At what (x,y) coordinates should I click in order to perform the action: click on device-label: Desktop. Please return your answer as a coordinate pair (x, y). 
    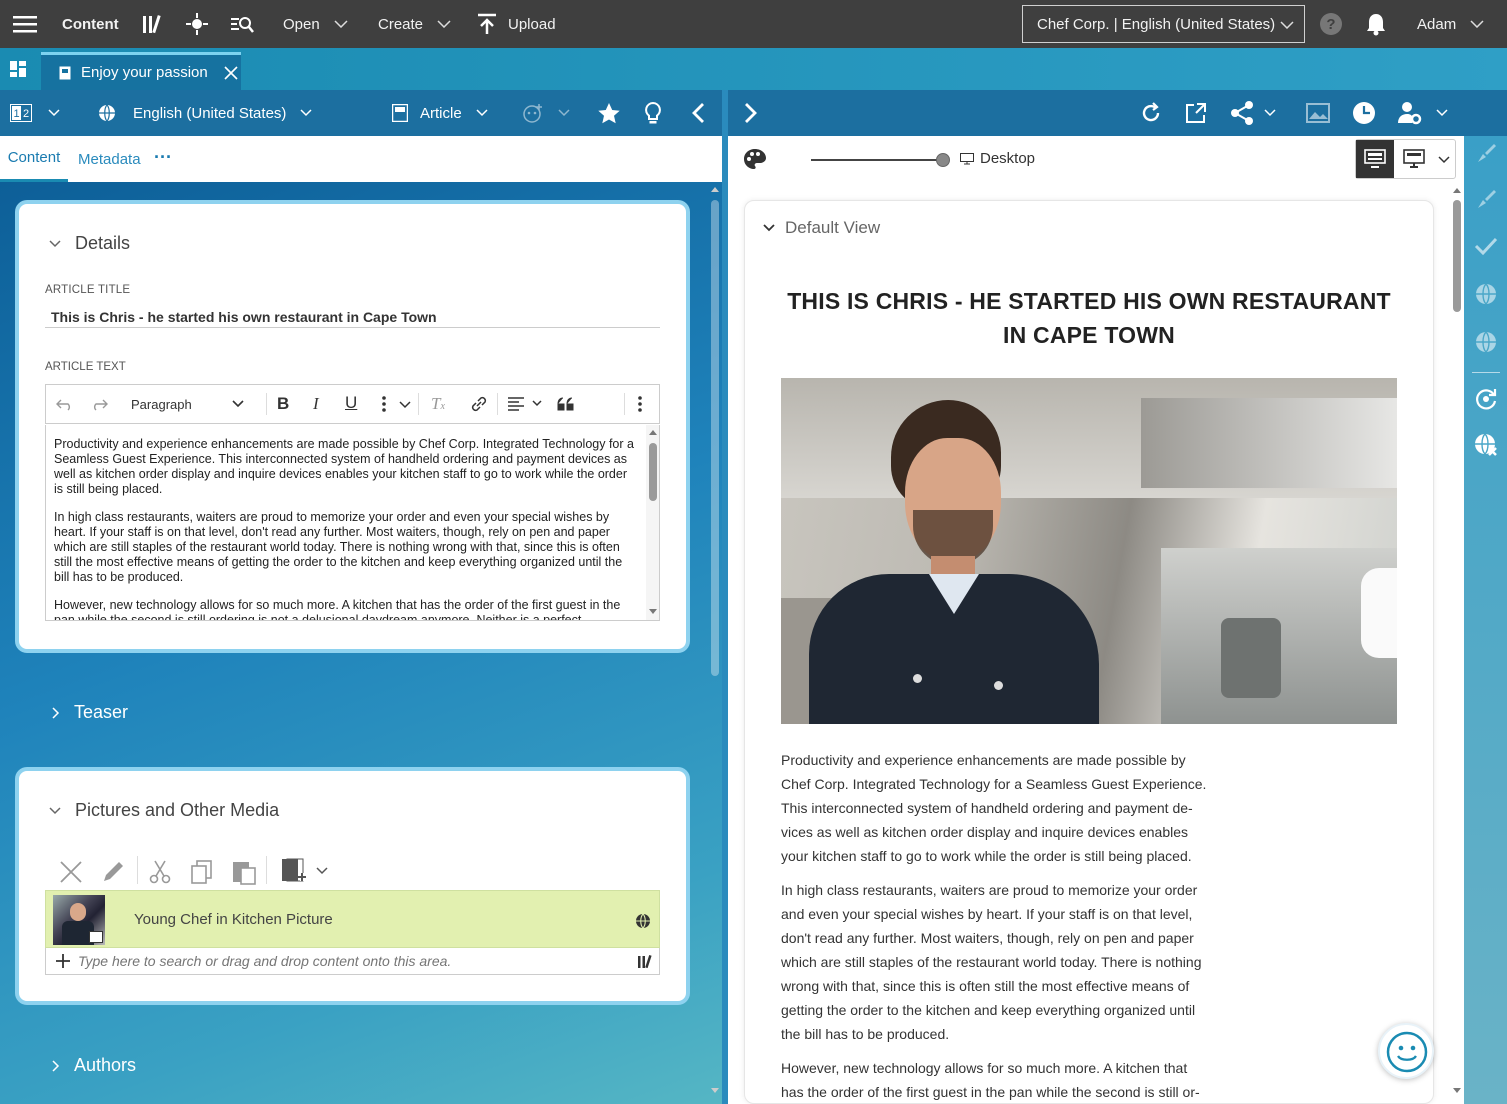
    Looking at the image, I should click on (1008, 158).